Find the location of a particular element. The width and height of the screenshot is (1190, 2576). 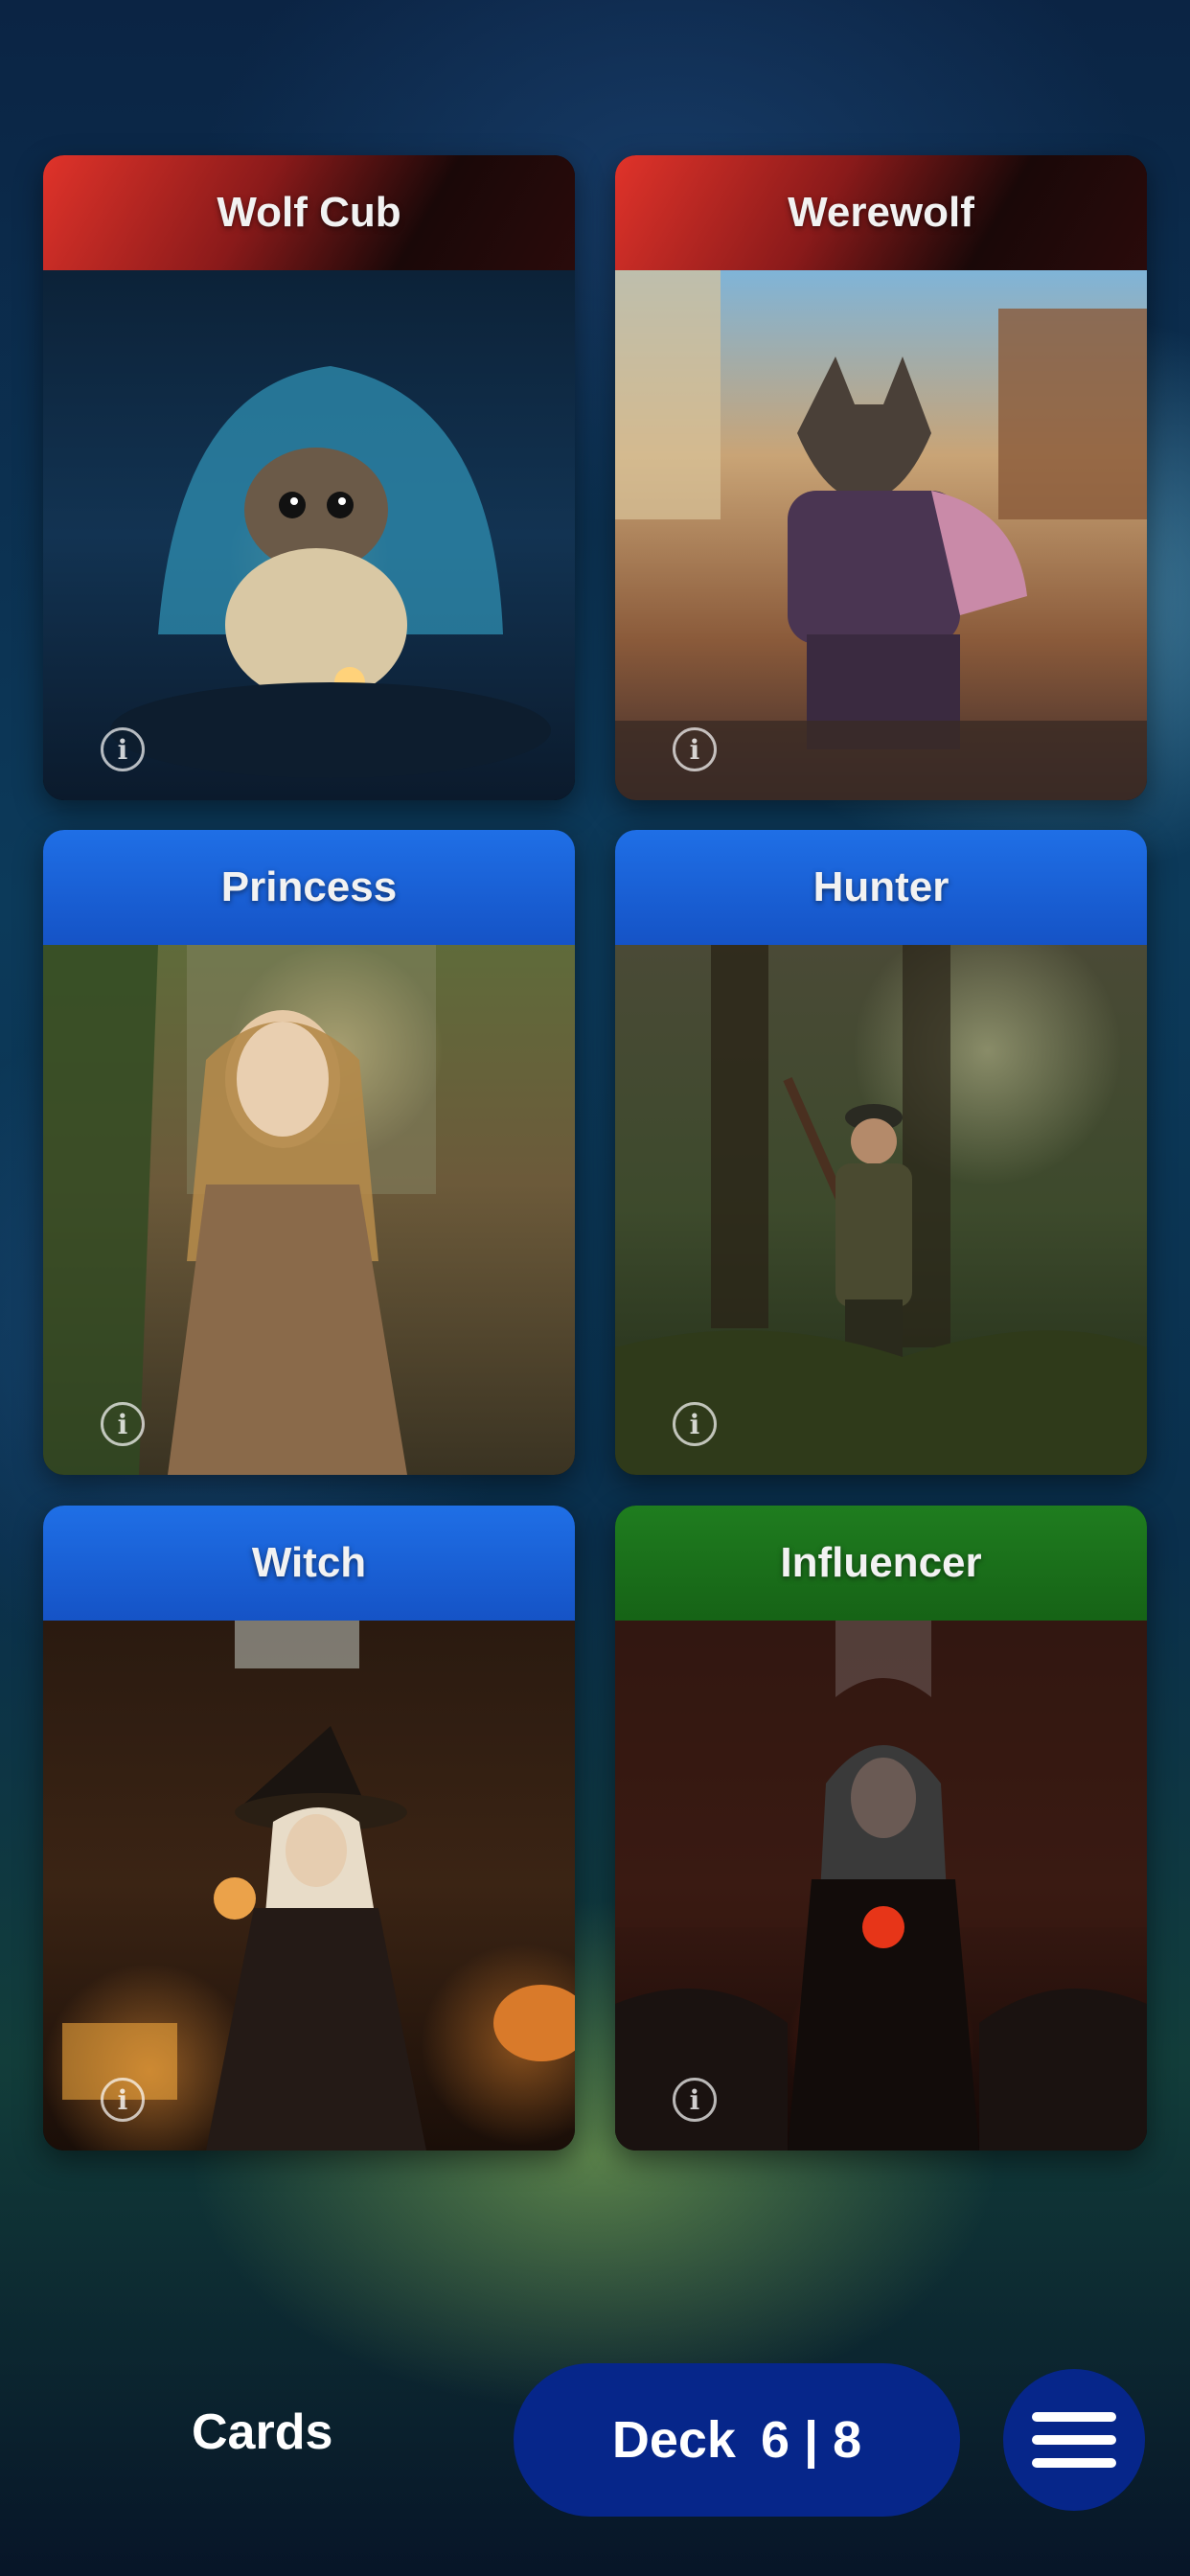

witch-art: i is located at coordinates (309, 1885).